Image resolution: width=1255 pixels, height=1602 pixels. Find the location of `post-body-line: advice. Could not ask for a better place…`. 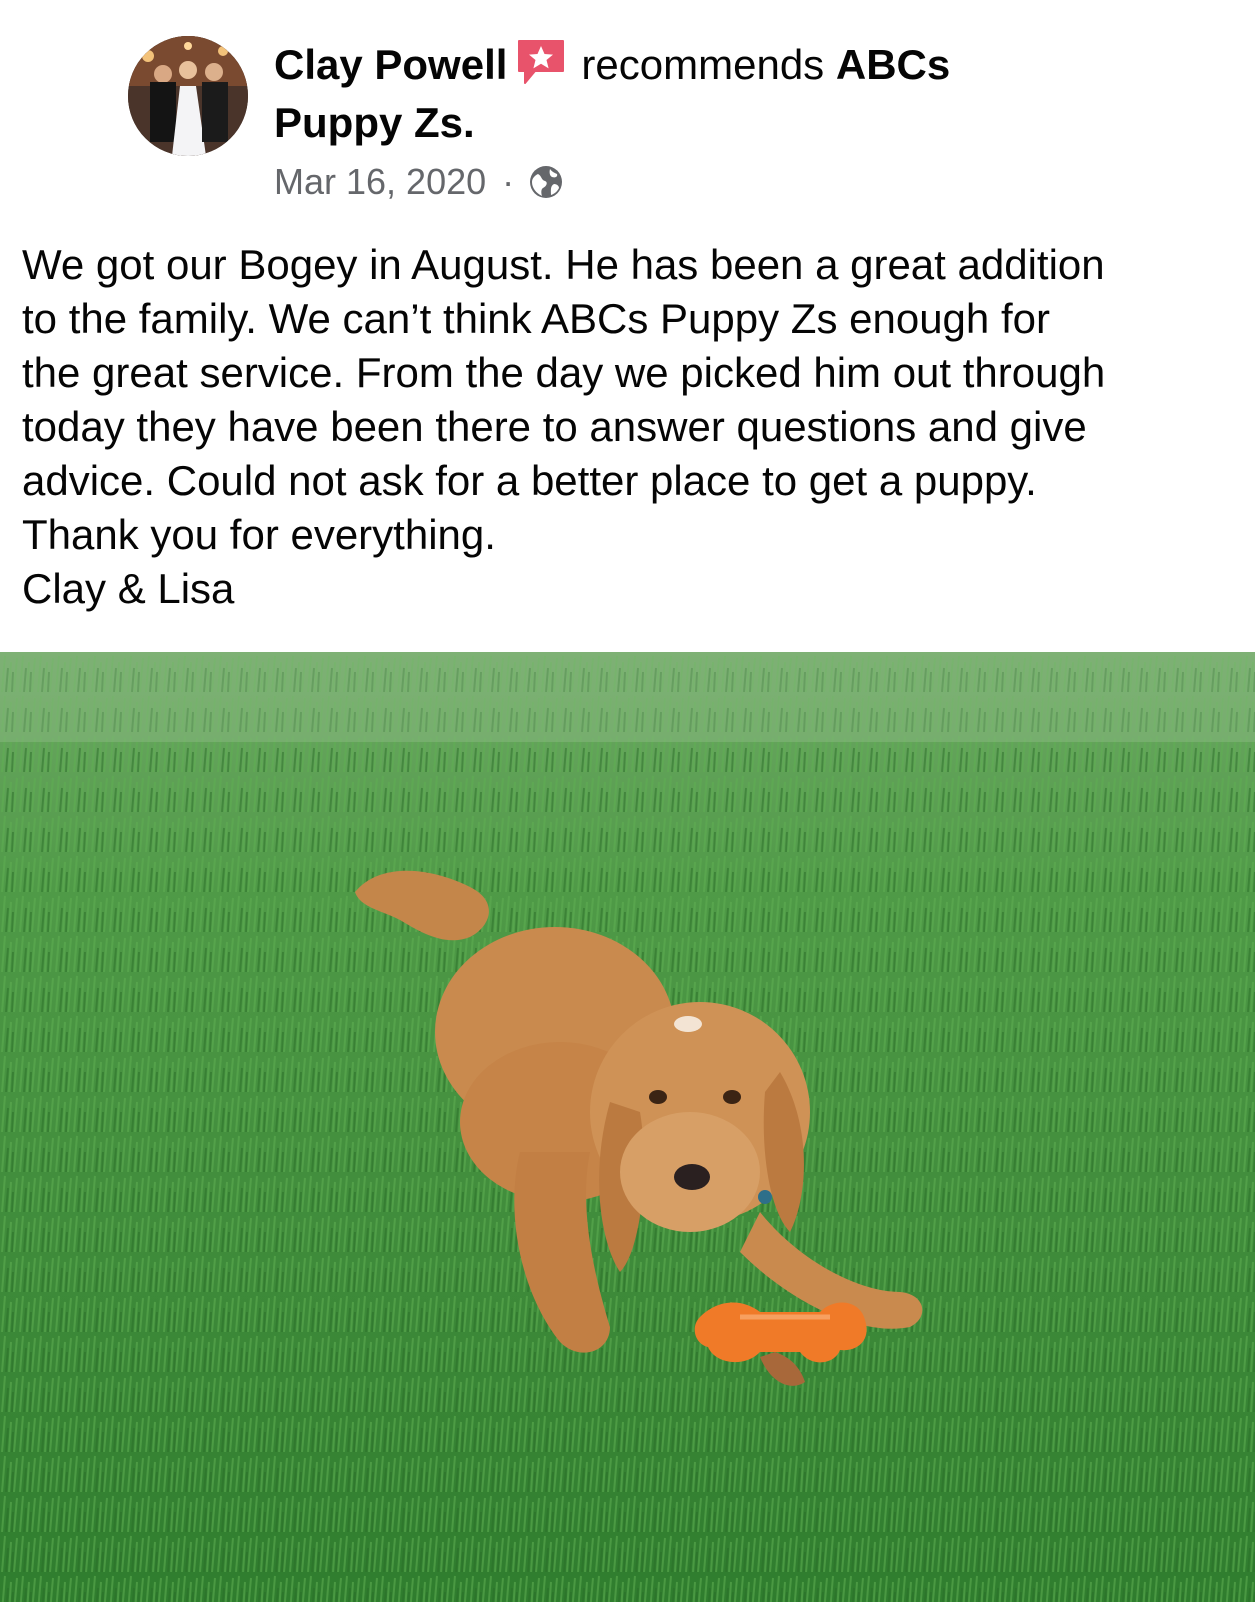

post-body-line: advice. Could not ask for a better place… is located at coordinates (529, 480).